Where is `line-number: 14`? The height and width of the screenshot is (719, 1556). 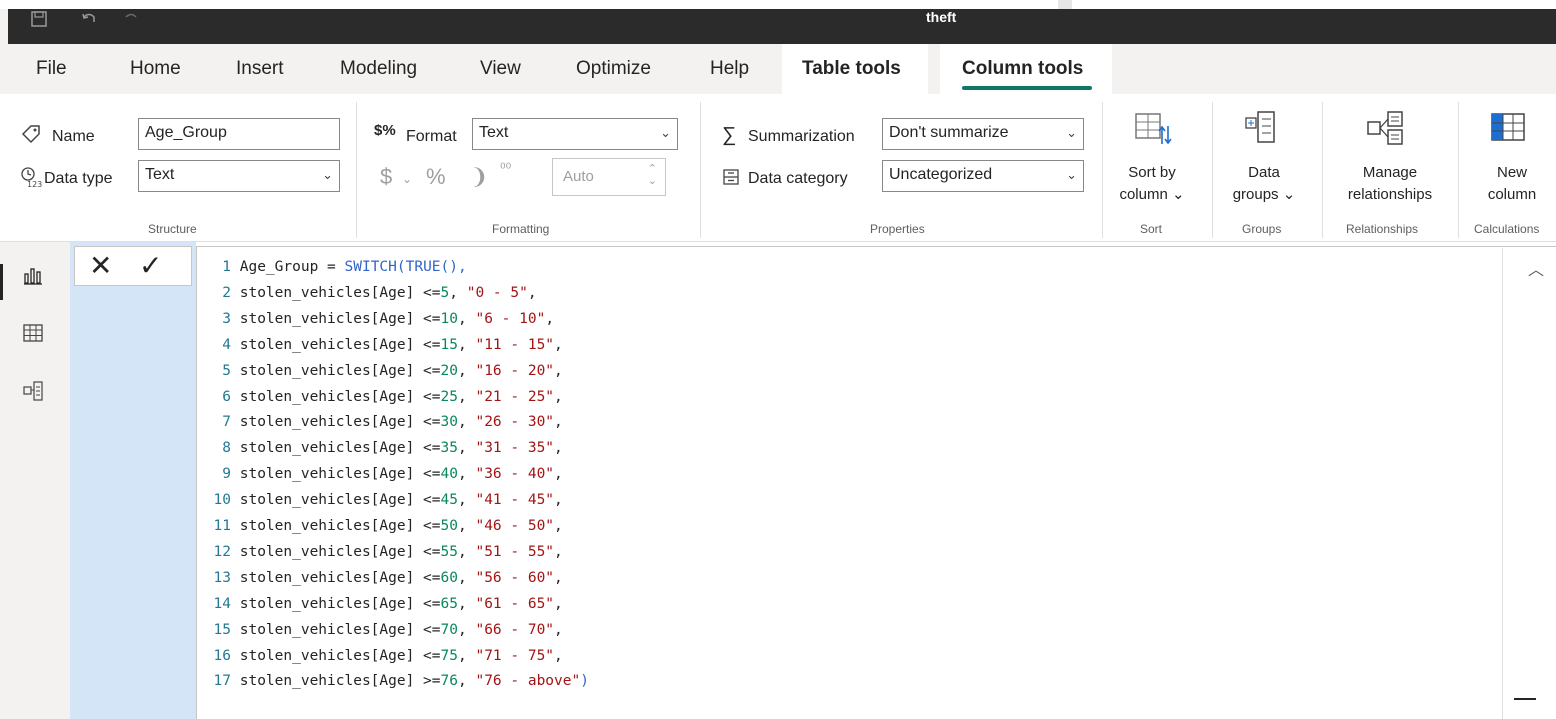 line-number: 14 is located at coordinates (222, 603).